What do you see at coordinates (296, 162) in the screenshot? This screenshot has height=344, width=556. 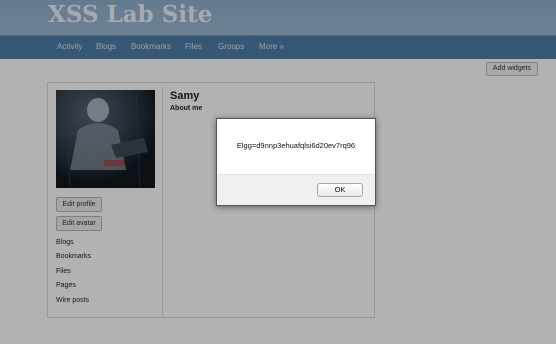 I see `alert-dialog: Elgg=d9nnp3ehuafqlsi6d20ev7rq96 OK` at bounding box center [296, 162].